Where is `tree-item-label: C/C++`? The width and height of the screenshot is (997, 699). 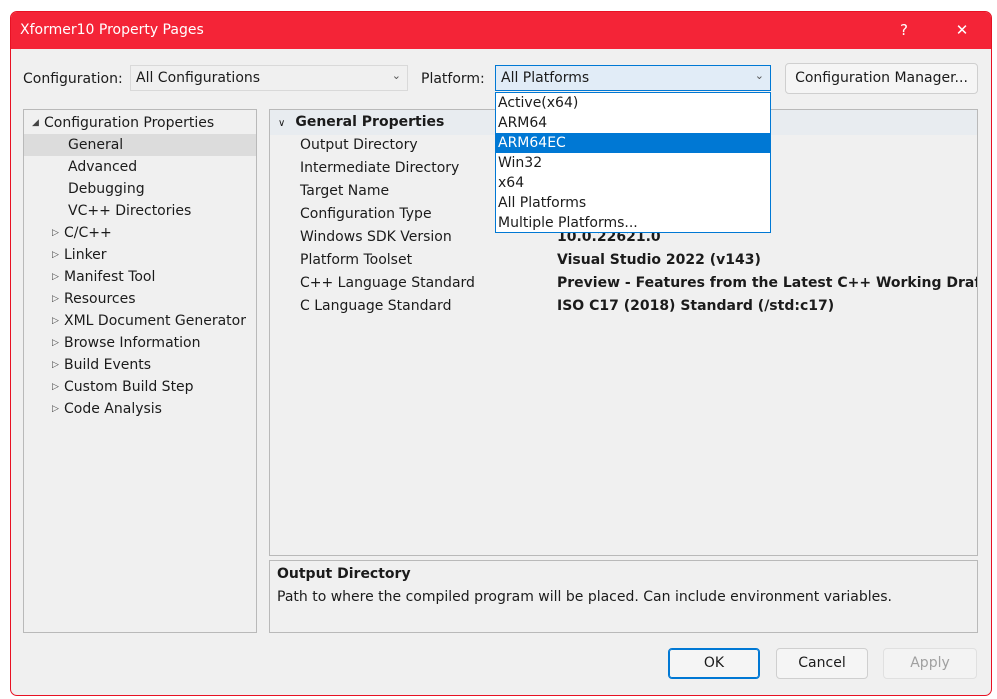
tree-item-label: C/C++ is located at coordinates (88, 233).